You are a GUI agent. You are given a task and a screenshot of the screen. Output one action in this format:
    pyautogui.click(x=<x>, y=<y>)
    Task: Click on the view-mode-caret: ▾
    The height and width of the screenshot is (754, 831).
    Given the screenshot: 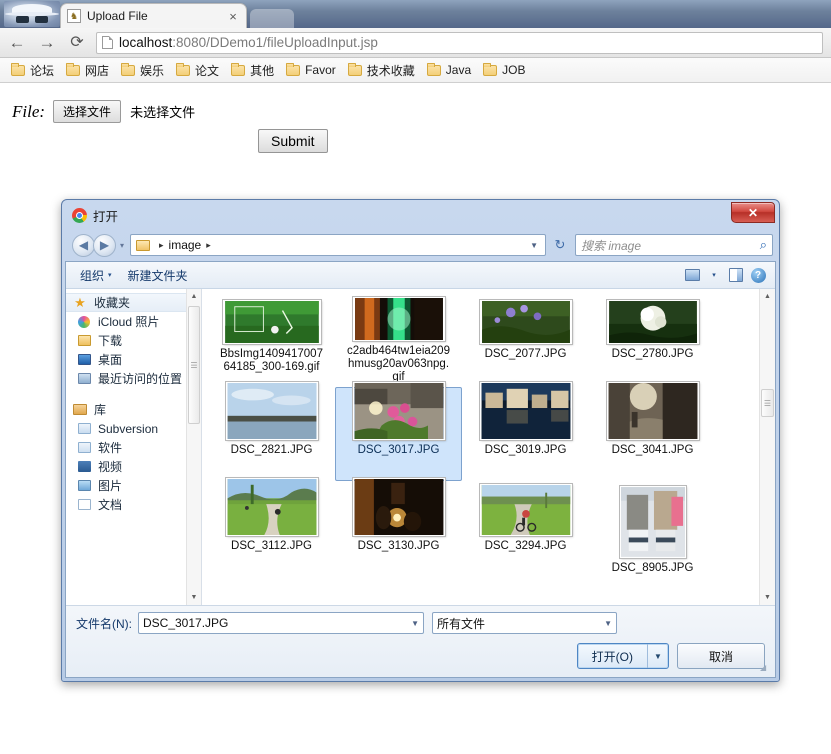 What is the action you would take?
    pyautogui.click(x=714, y=275)
    